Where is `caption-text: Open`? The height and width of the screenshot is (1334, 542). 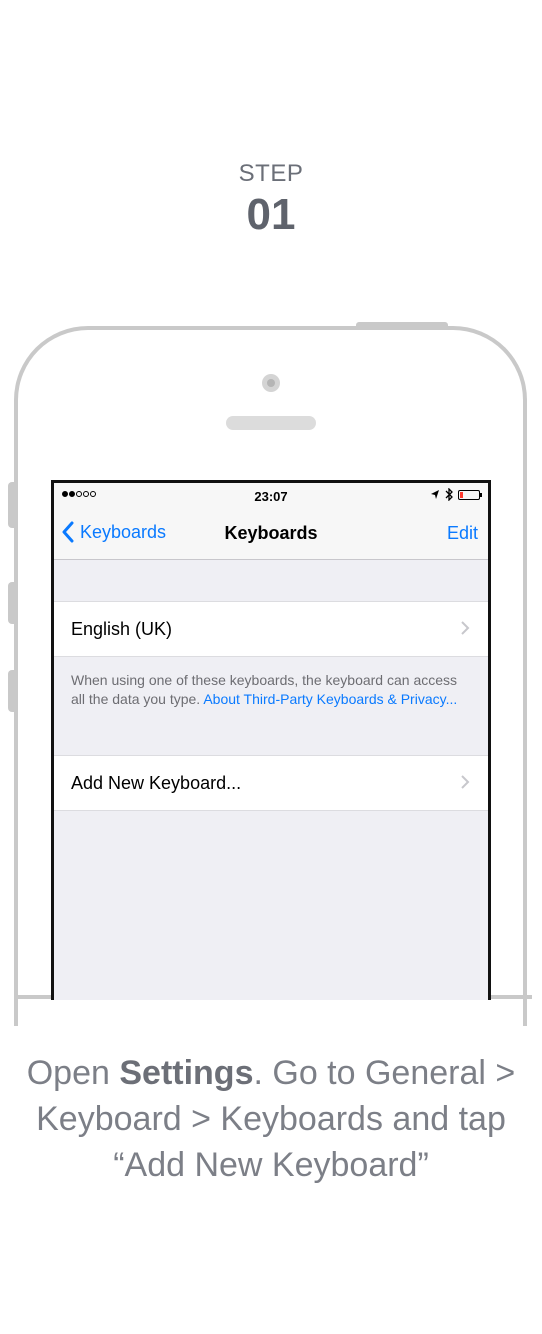
caption-text: Open is located at coordinates (73, 1073).